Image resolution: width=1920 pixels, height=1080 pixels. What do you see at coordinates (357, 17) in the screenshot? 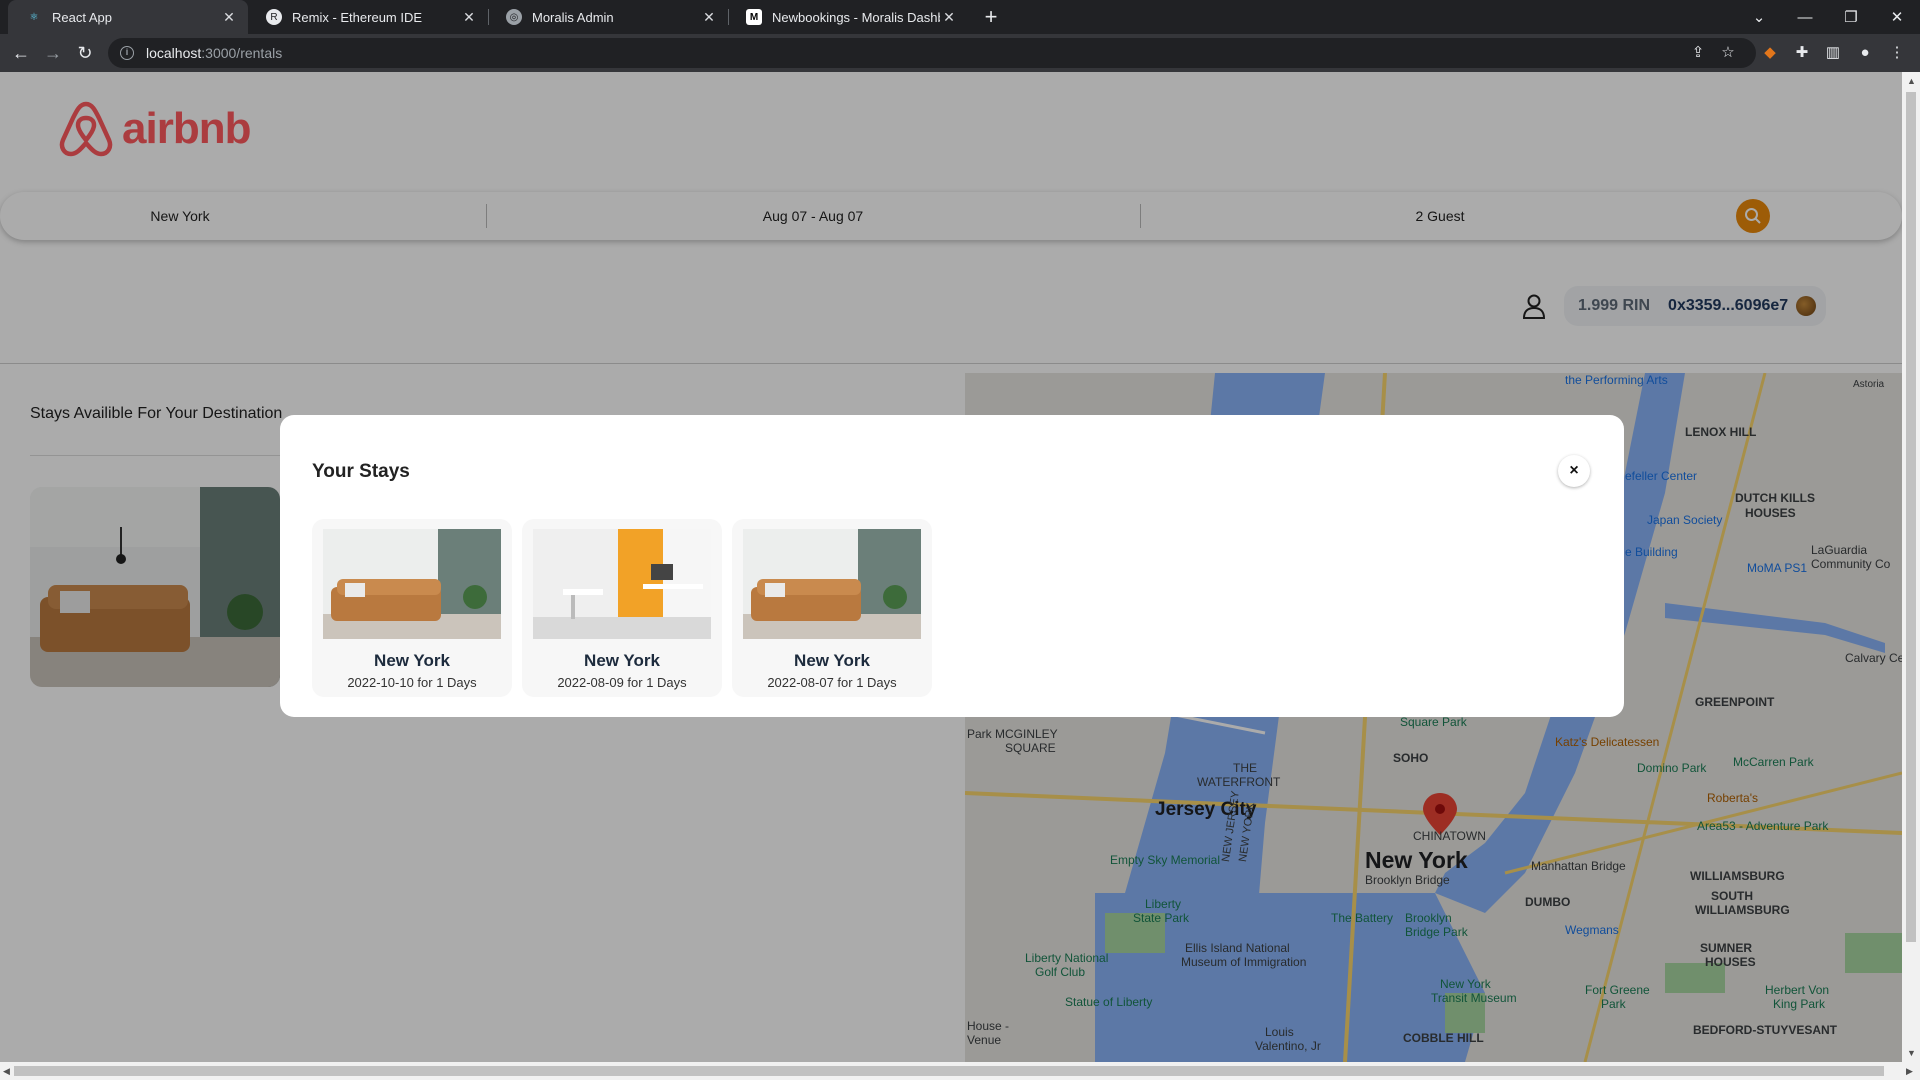
I see `tab-title: Remix - Ethereum IDE` at bounding box center [357, 17].